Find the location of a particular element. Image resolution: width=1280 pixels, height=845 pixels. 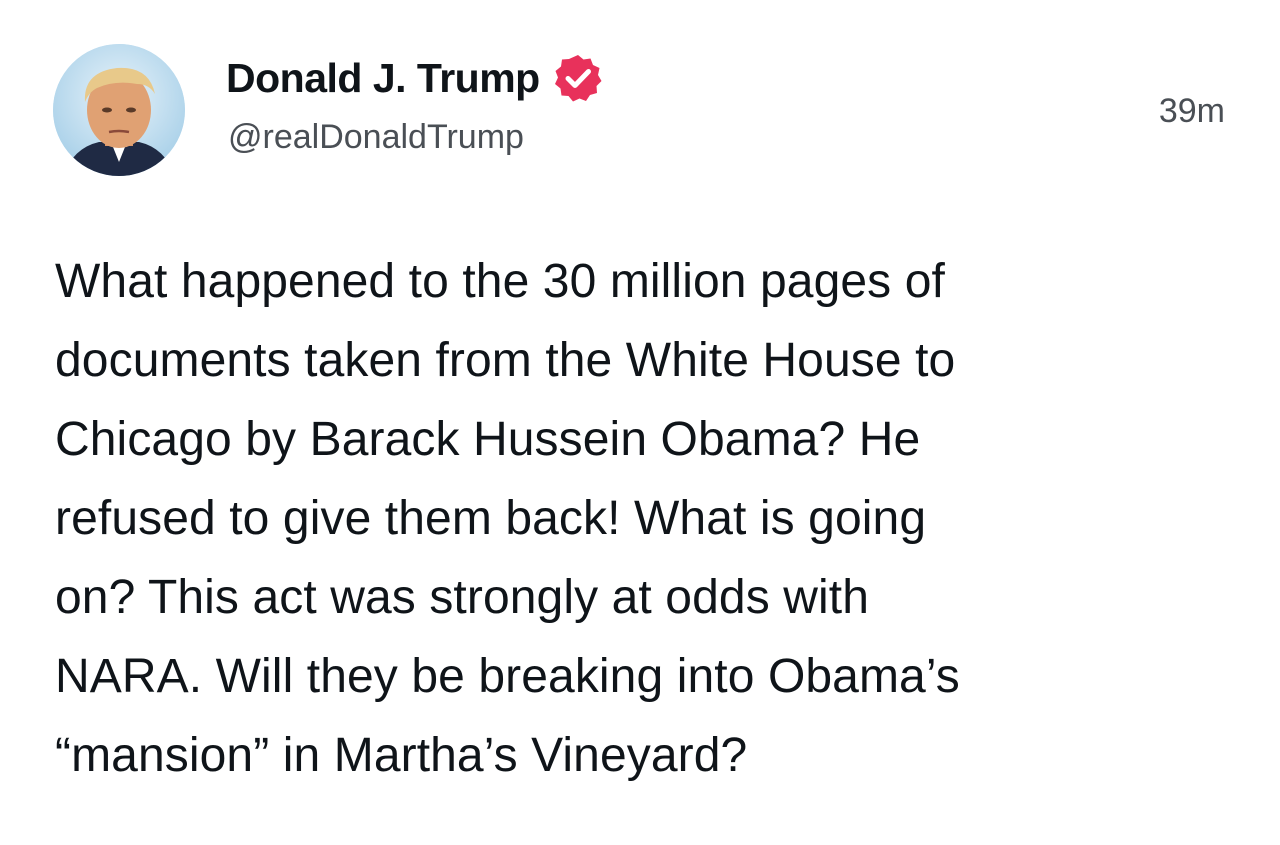

author-display-name: Donald J. Trump is located at coordinates (383, 78).